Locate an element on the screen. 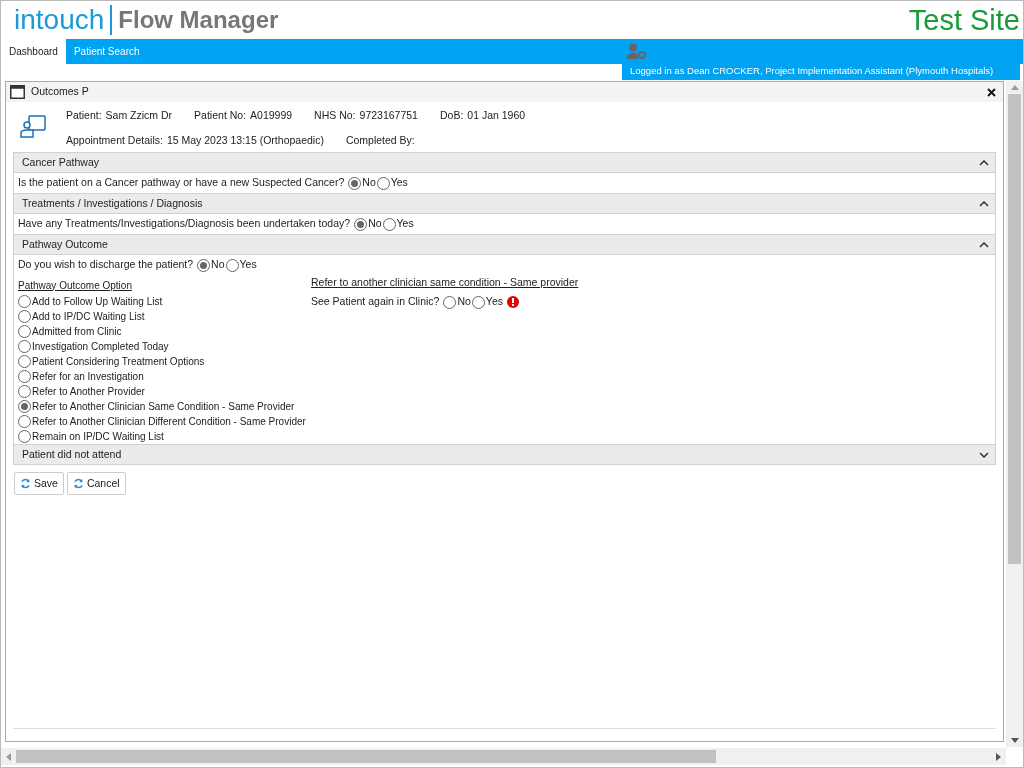 The height and width of the screenshot is (768, 1024). section-header: Patient did not attend is located at coordinates (504, 454).